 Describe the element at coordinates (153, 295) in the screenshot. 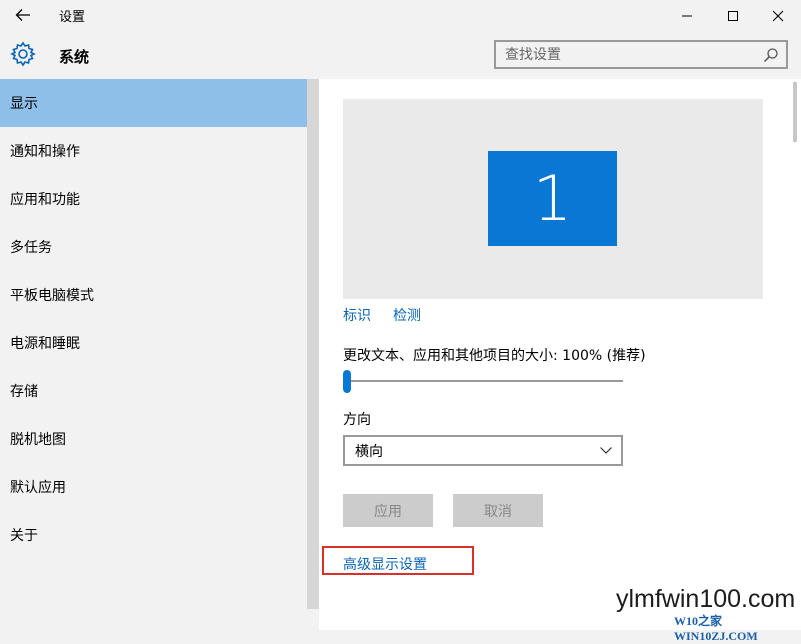

I see `sidebar-item-tablet-mode: 平板电脑模式` at that location.